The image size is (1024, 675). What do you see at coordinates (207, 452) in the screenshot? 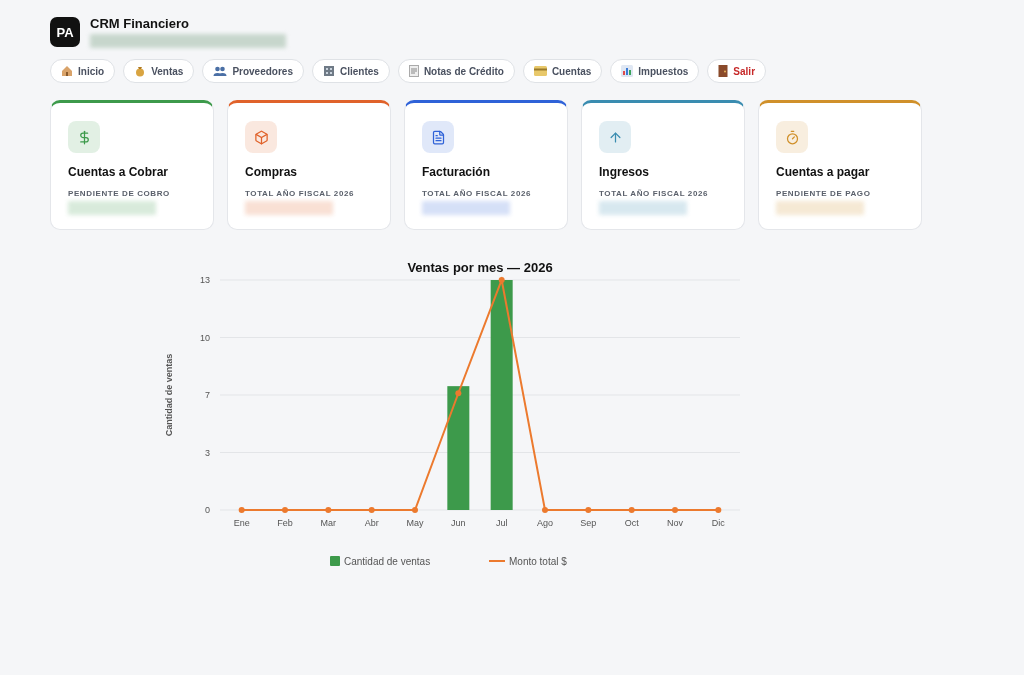
I see `y-tick-label: 3` at bounding box center [207, 452].